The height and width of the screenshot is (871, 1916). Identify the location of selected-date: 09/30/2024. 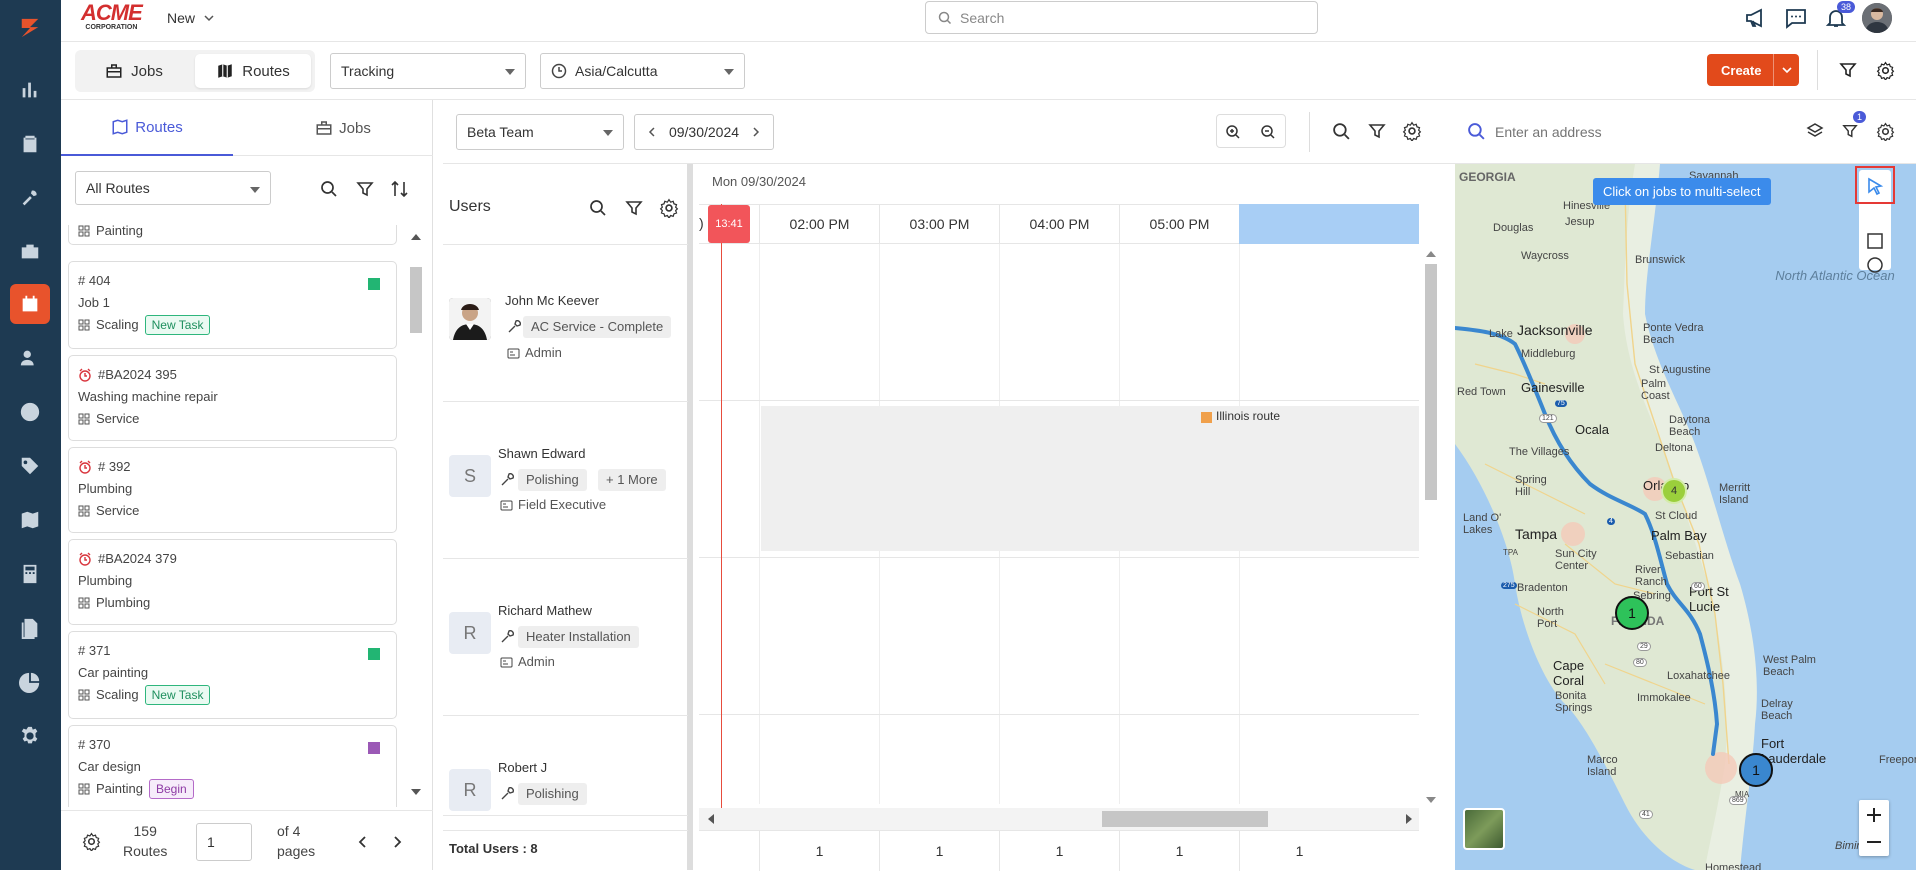
(704, 132).